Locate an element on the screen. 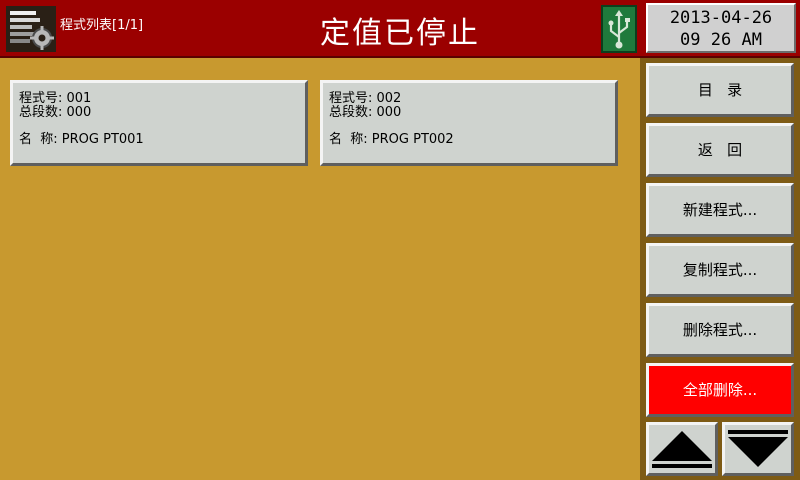  program-name-value: PROG PT002 is located at coordinates (412, 139).